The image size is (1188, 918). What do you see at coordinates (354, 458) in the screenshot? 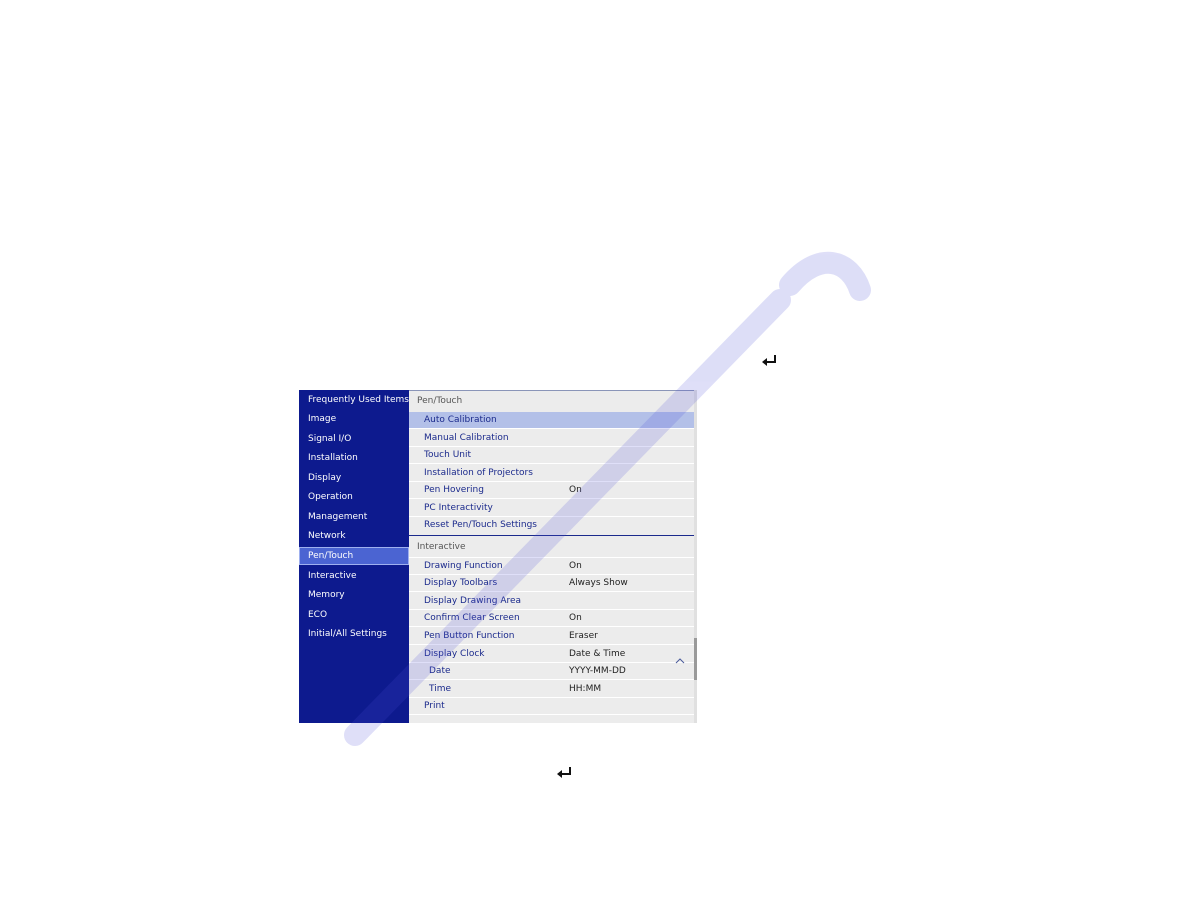
I see `sidebar-item-installation: Installation` at bounding box center [354, 458].